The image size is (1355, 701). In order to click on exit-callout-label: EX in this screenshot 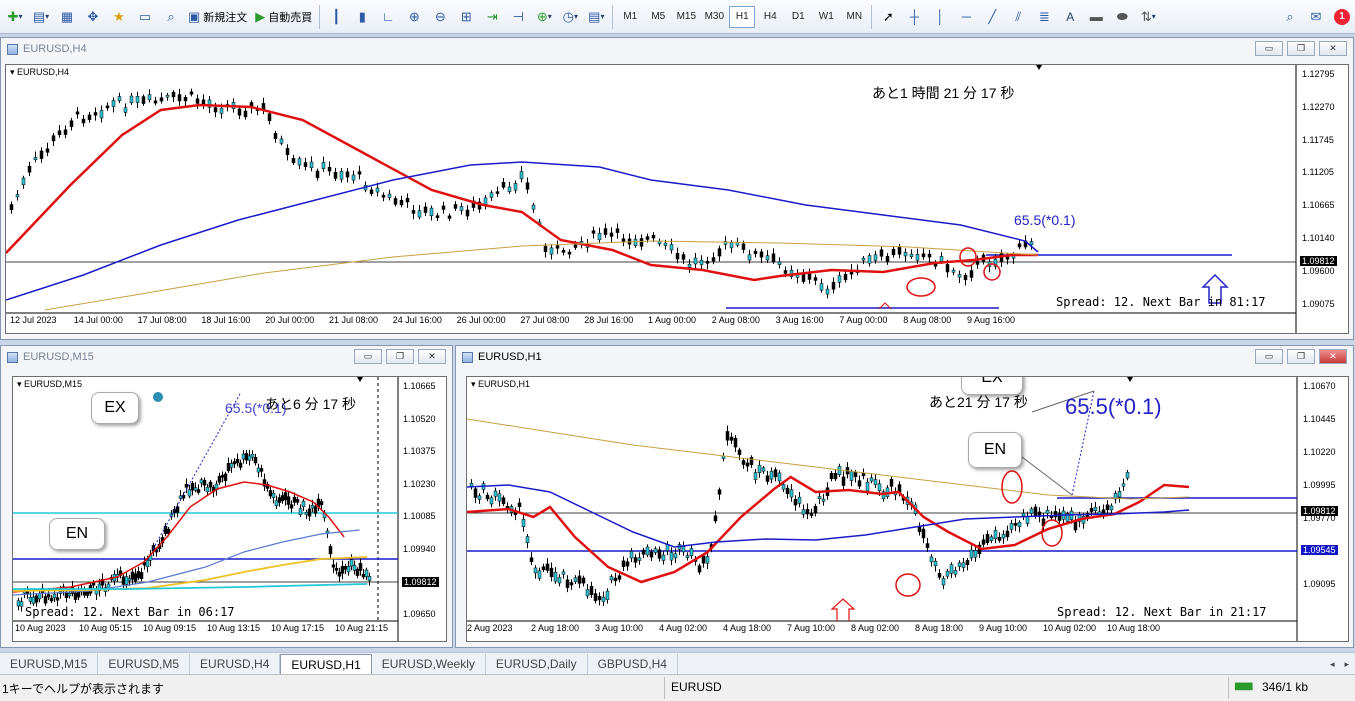, I will do `click(115, 407)`.